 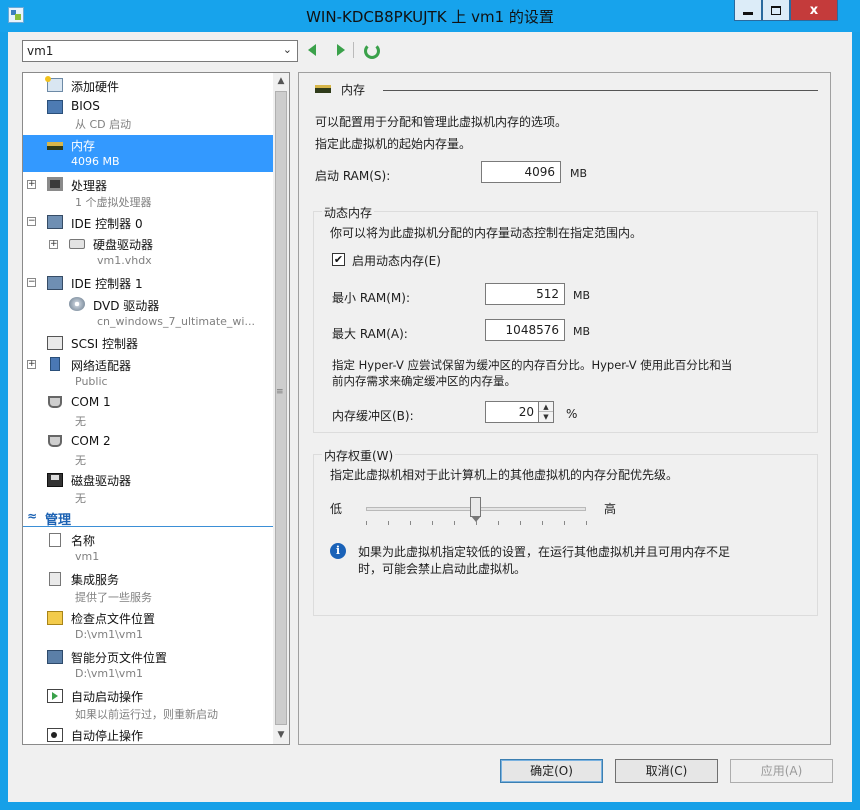 I want to click on memory-weight-slider-thumb, so click(x=475, y=509).